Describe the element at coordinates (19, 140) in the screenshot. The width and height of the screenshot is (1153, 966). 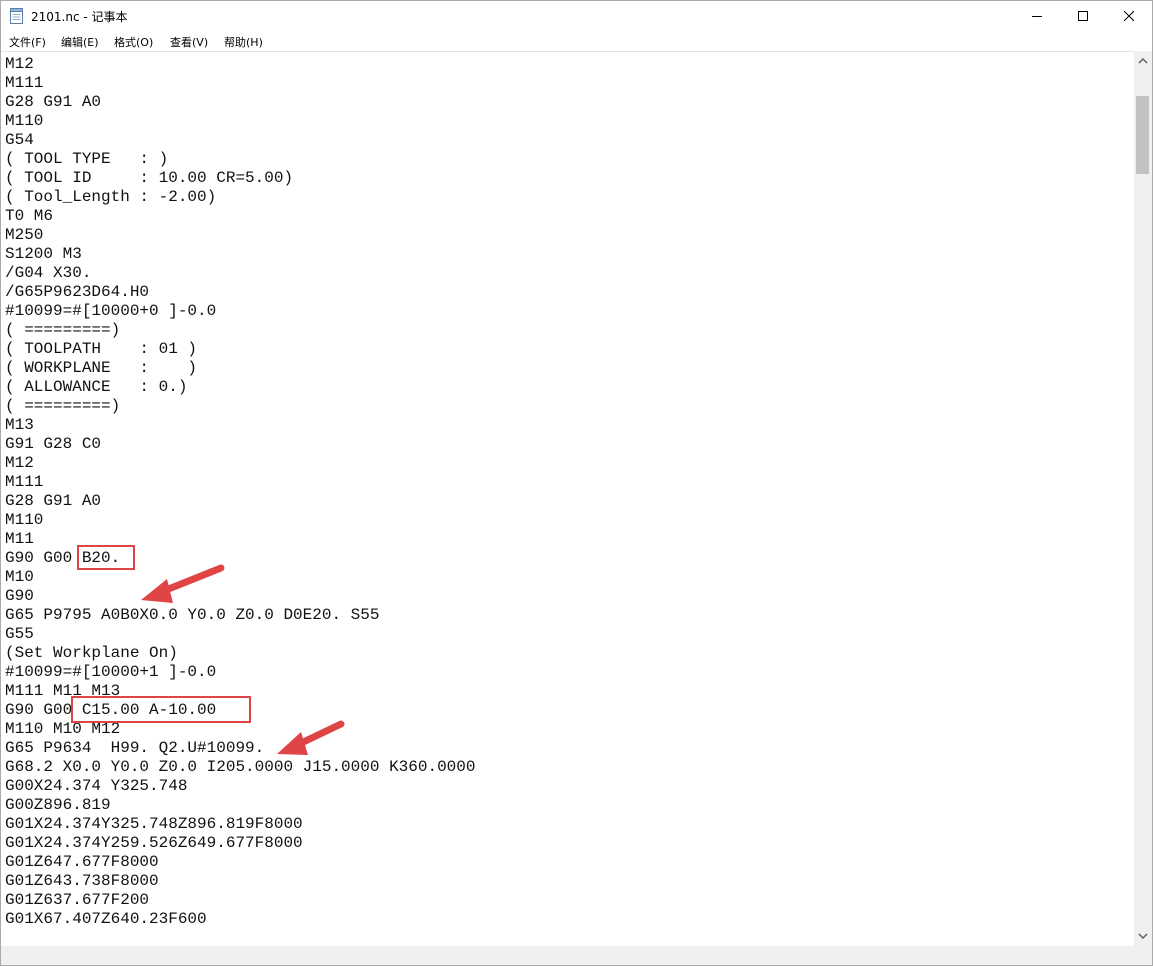
I see `text-line: G54` at that location.